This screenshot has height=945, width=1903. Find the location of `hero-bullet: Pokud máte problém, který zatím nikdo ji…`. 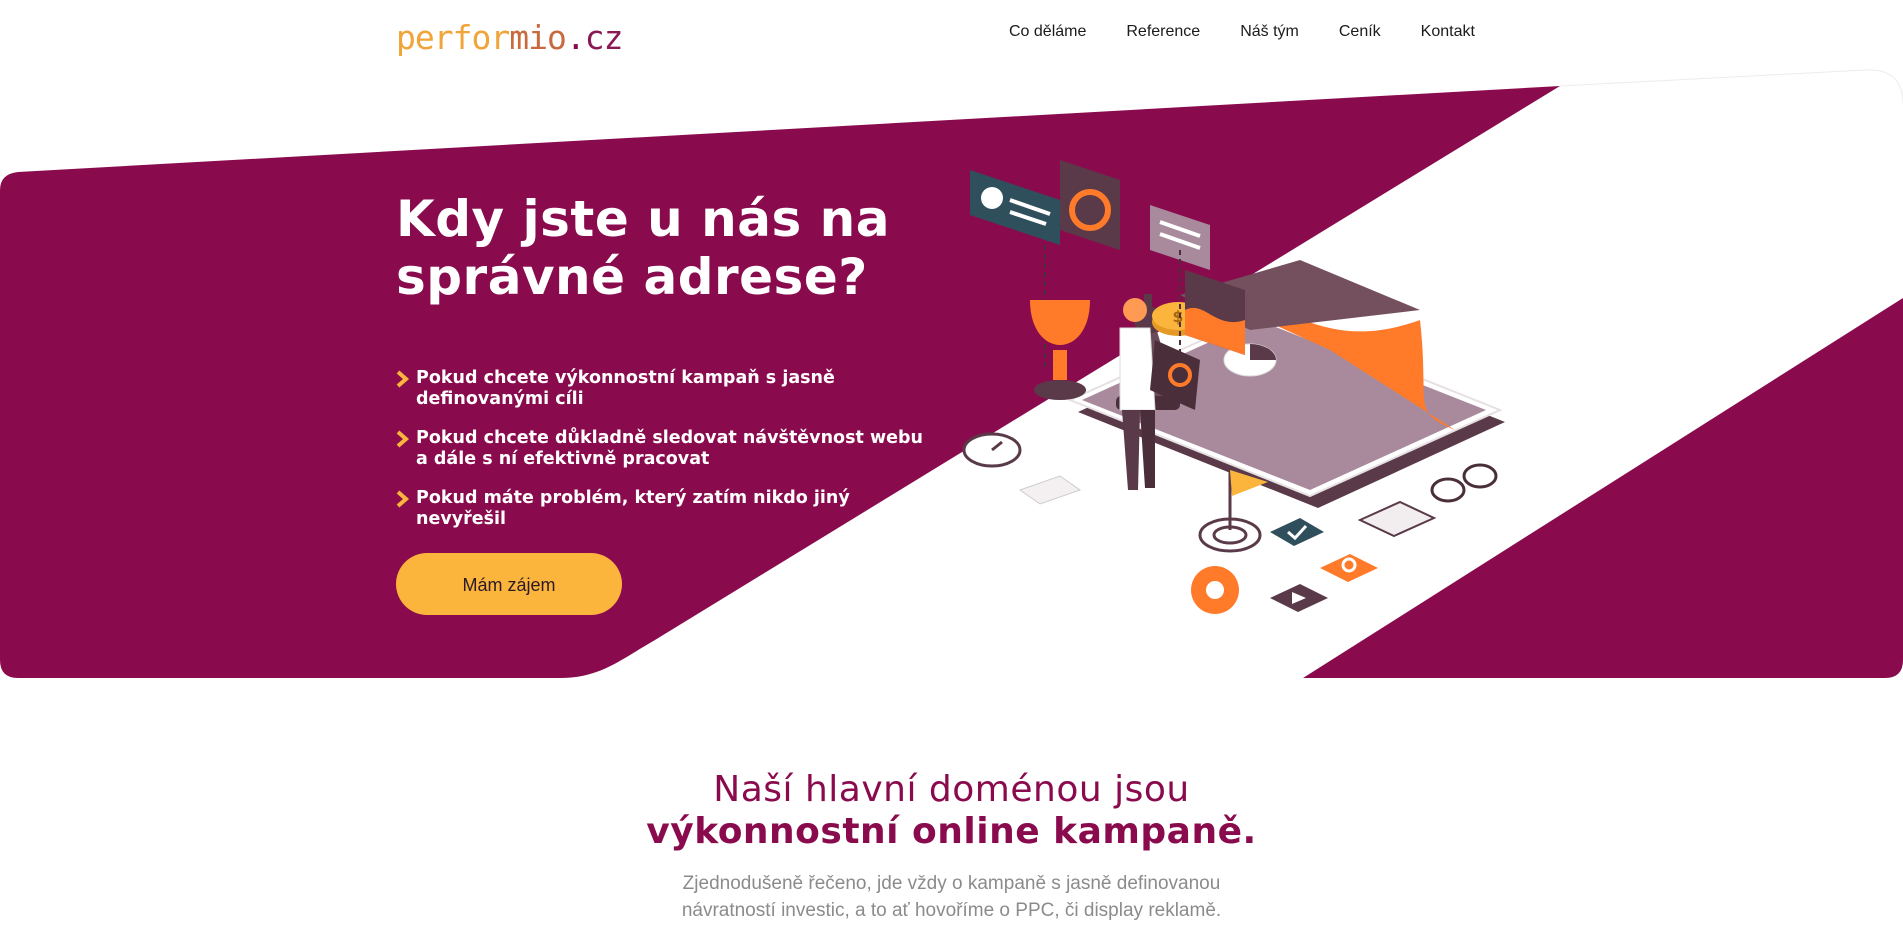

hero-bullet: Pokud máte problém, který zatím nikdo ji… is located at coordinates (666, 509).